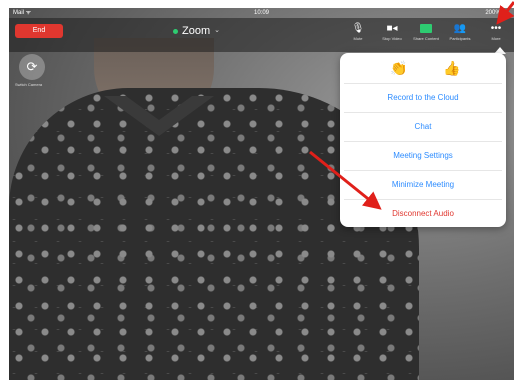 This screenshot has width=514, height=382. What do you see at coordinates (423, 213) in the screenshot?
I see `disconnect-audio-item: Disconnect Audio` at bounding box center [423, 213].